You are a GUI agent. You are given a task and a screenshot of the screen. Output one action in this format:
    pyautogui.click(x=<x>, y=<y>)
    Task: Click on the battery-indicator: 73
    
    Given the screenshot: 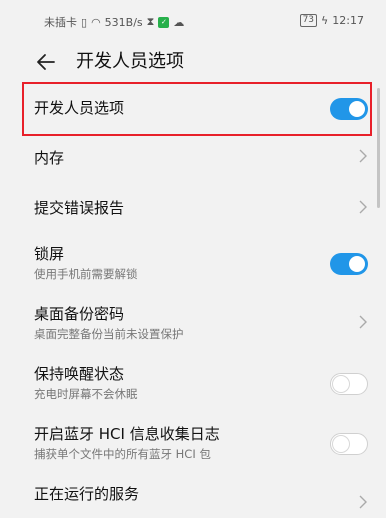 What is the action you would take?
    pyautogui.click(x=308, y=20)
    